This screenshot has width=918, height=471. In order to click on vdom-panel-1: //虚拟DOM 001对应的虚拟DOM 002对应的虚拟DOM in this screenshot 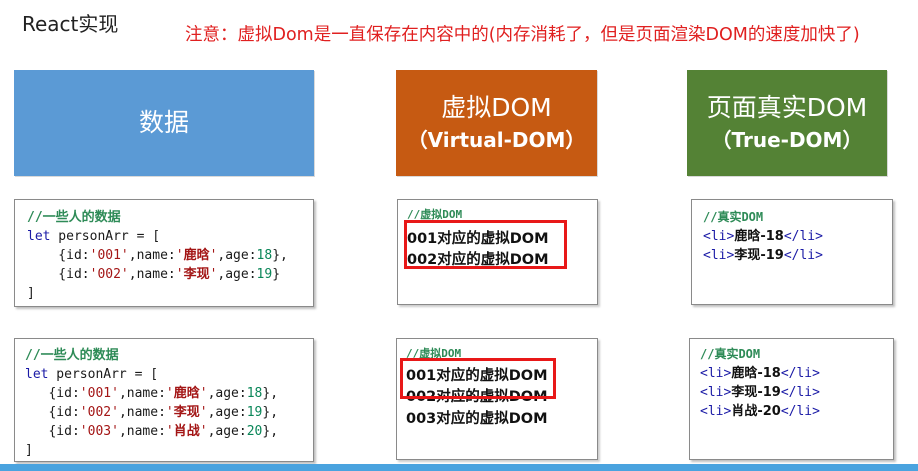, I will do `click(497, 252)`.